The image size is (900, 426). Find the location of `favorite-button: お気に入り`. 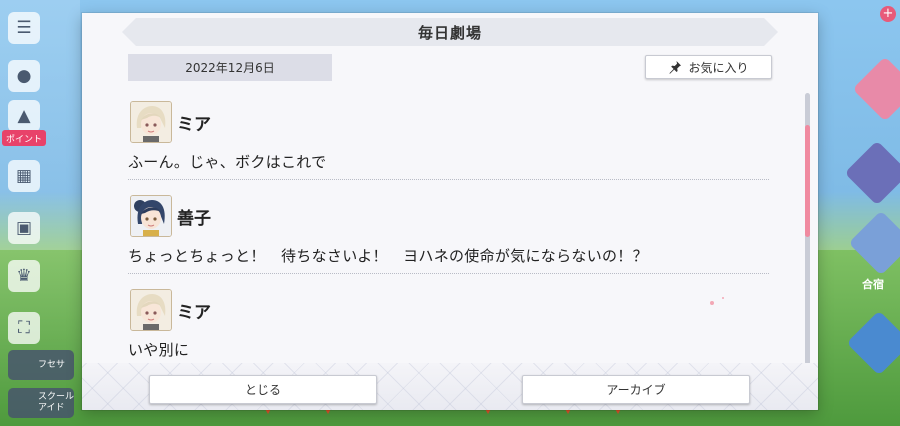

favorite-button: お気に入り is located at coordinates (708, 67).